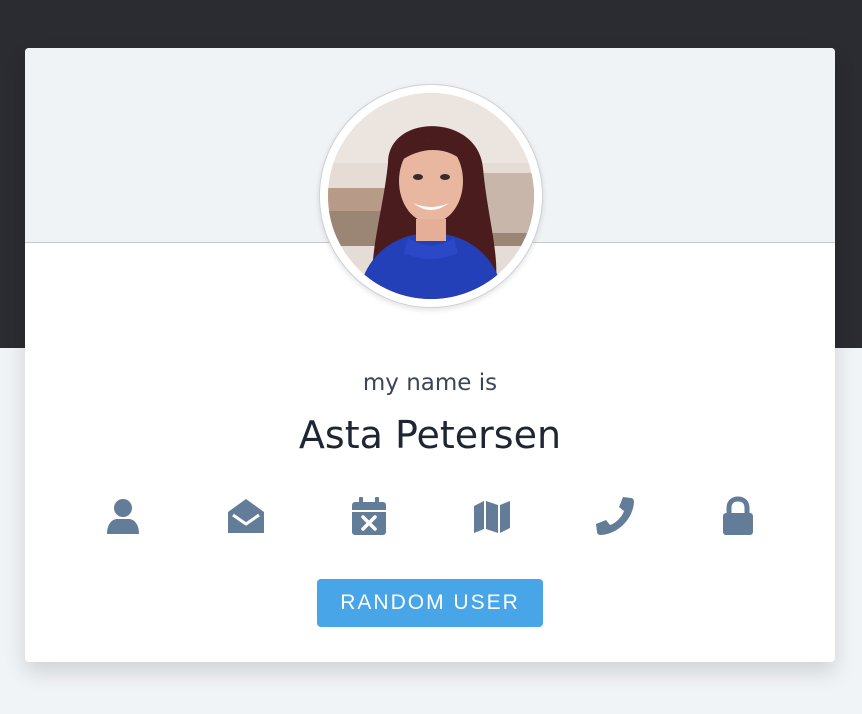 This screenshot has width=862, height=714. Describe the element at coordinates (430, 603) in the screenshot. I see `random-user-button: RANDOM USER` at that location.